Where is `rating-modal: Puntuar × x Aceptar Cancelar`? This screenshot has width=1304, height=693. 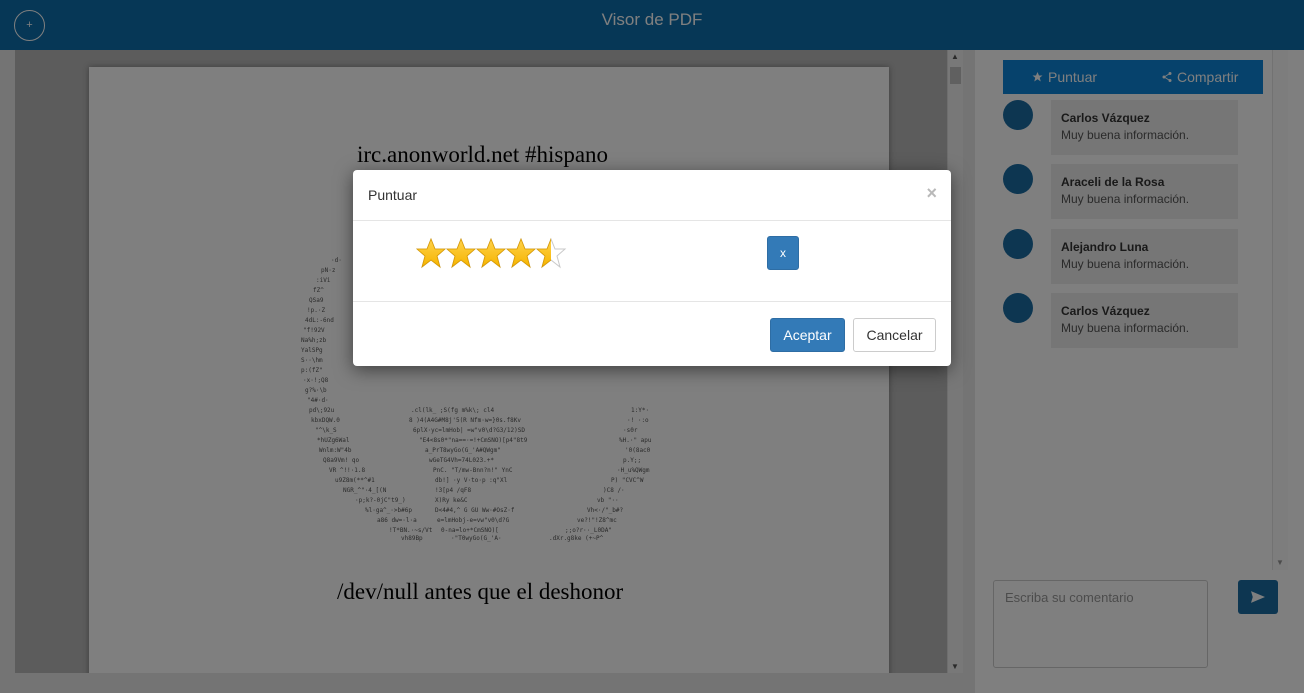 rating-modal: Puntuar × x Aceptar Cancelar is located at coordinates (652, 268).